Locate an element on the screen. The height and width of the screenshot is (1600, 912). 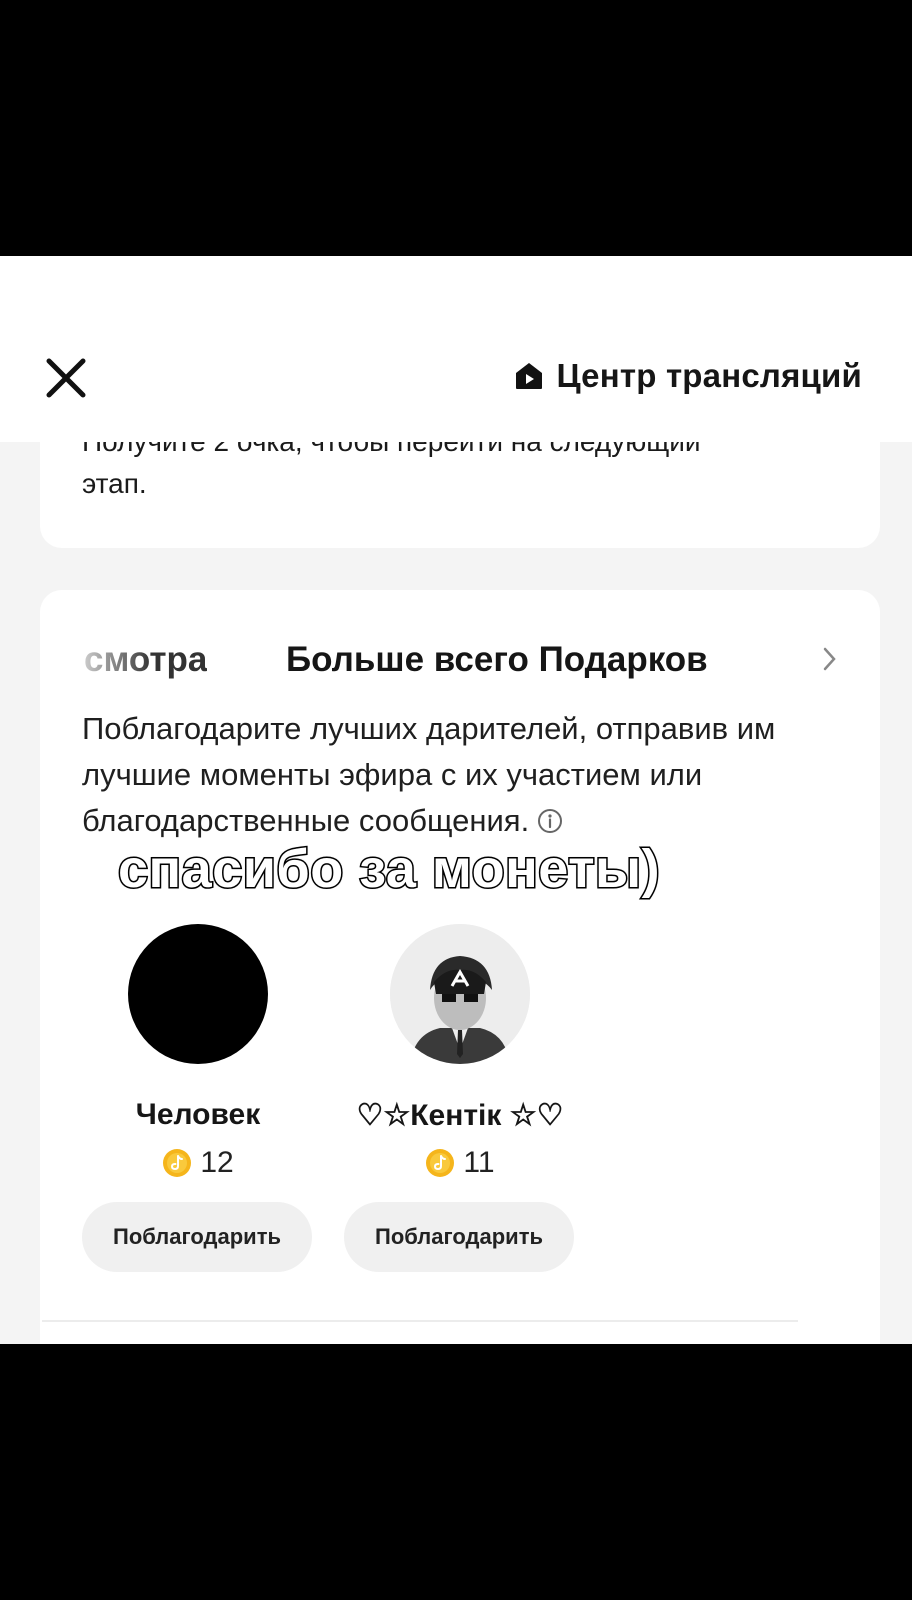
donor-name: Человек is located at coordinates (198, 1114).